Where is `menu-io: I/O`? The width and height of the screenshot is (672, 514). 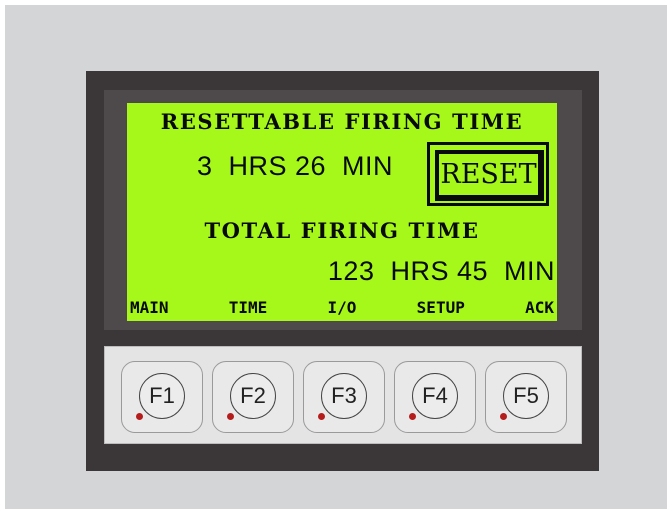 menu-io: I/O is located at coordinates (342, 309).